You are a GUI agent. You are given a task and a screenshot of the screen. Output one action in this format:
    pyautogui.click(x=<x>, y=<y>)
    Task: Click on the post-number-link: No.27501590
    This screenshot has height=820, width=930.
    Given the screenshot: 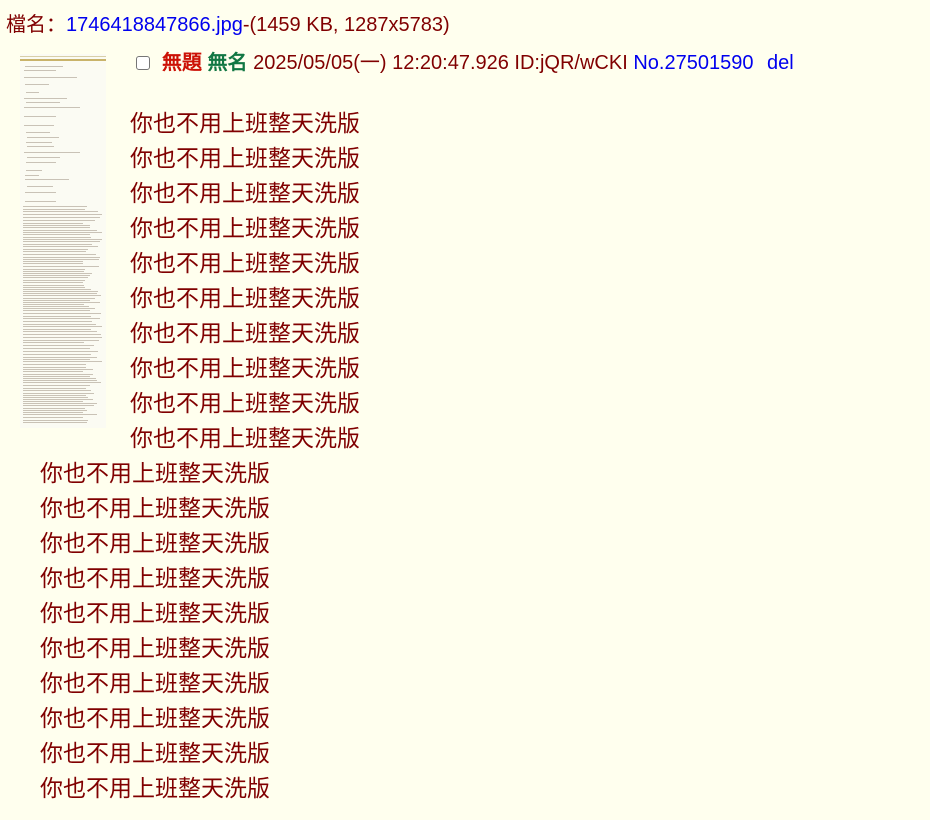 What is the action you would take?
    pyautogui.click(x=693, y=63)
    